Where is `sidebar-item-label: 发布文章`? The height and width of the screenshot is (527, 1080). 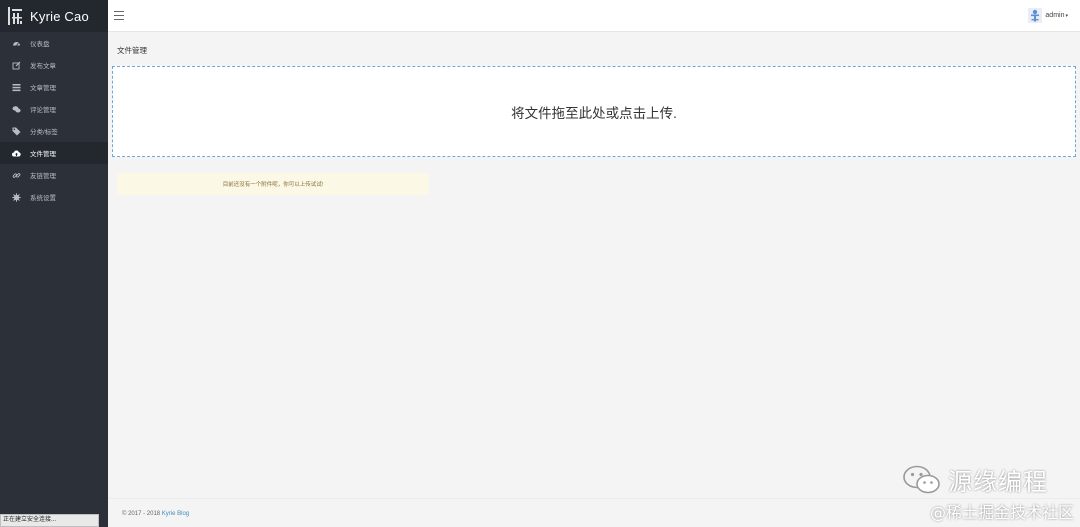
sidebar-item-label: 发布文章 is located at coordinates (43, 66).